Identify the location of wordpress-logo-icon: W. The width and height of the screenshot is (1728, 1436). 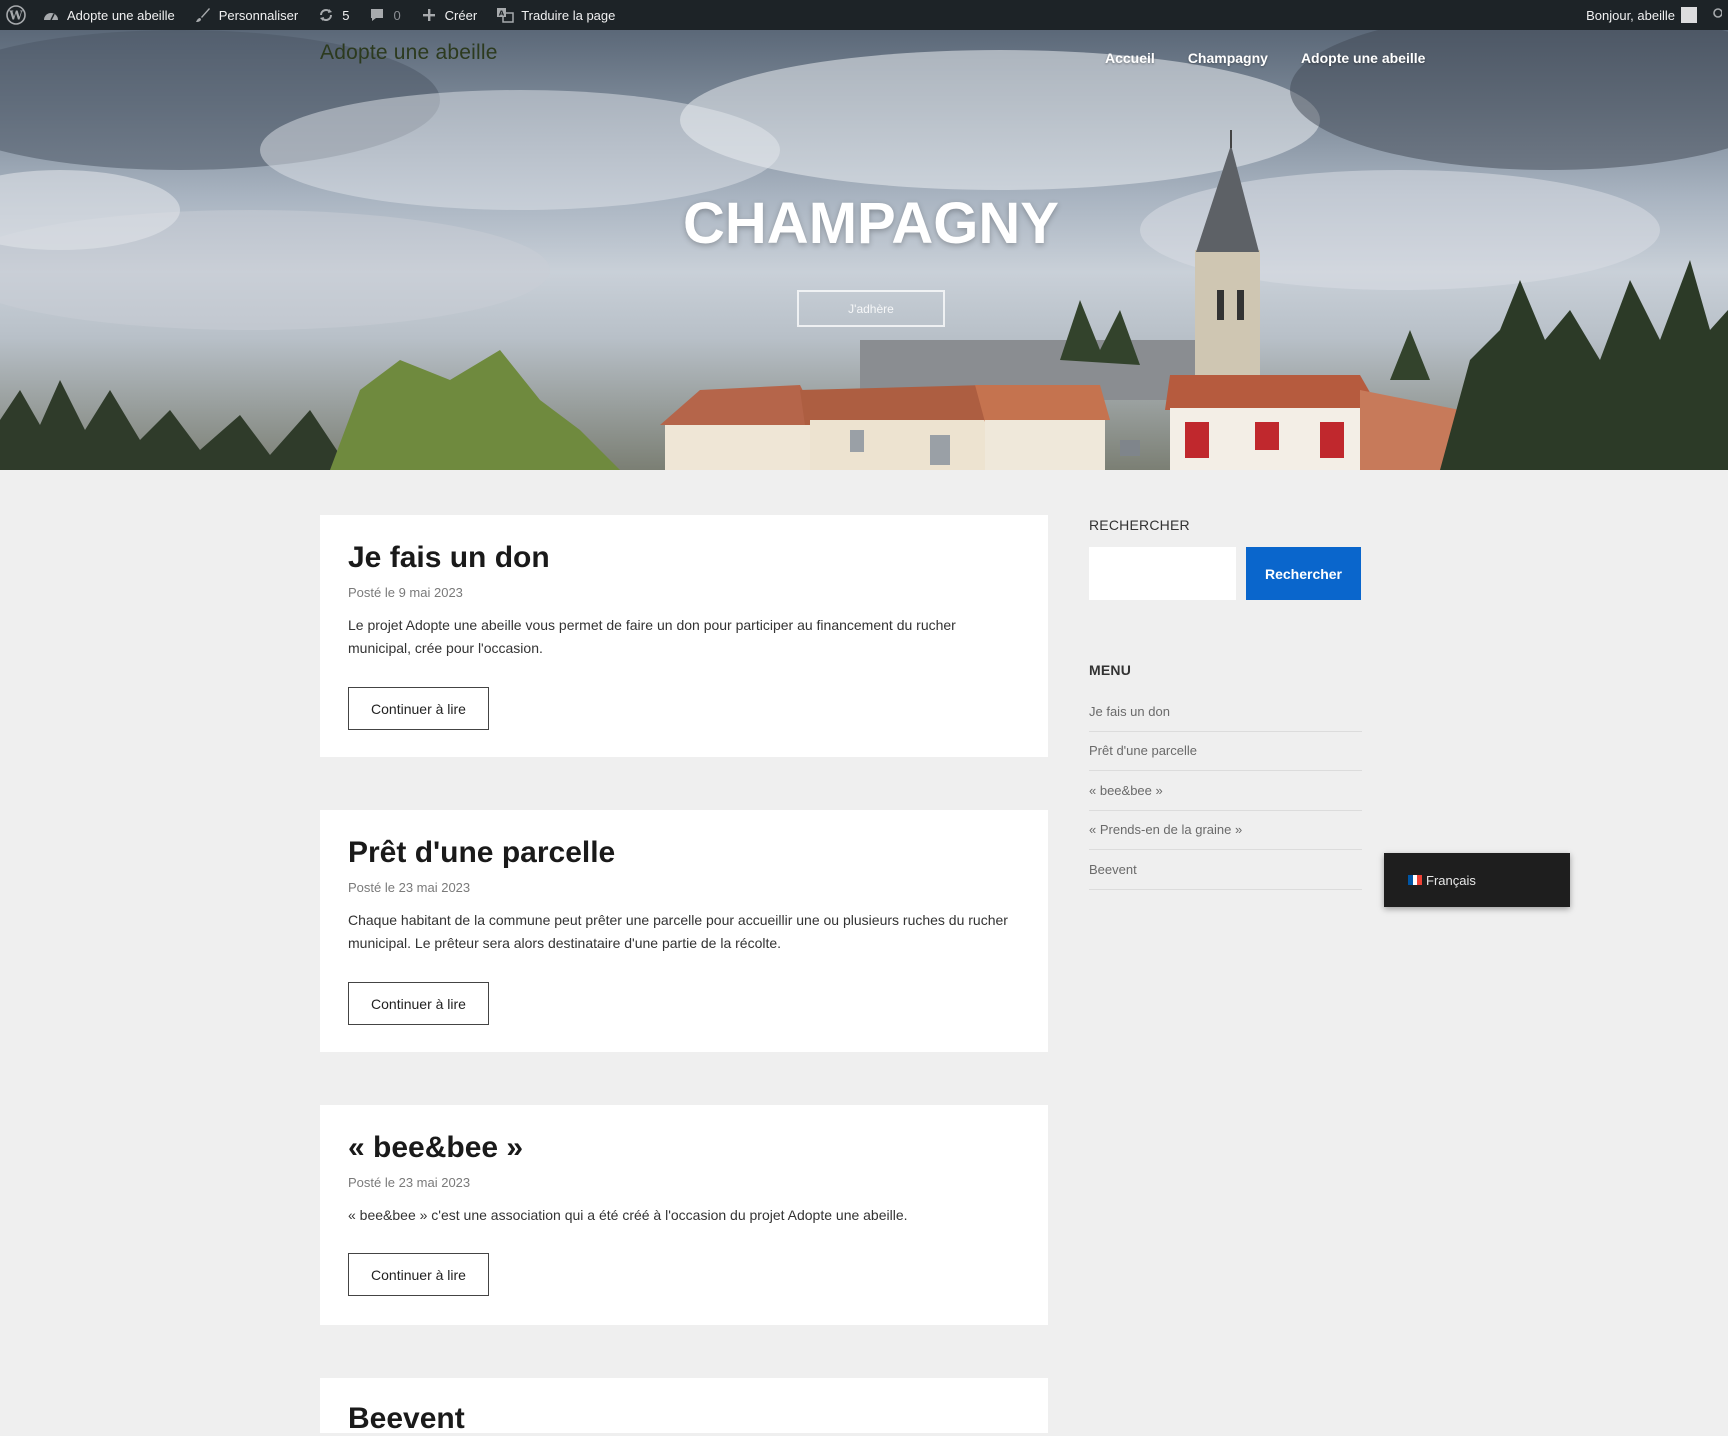
(16, 15).